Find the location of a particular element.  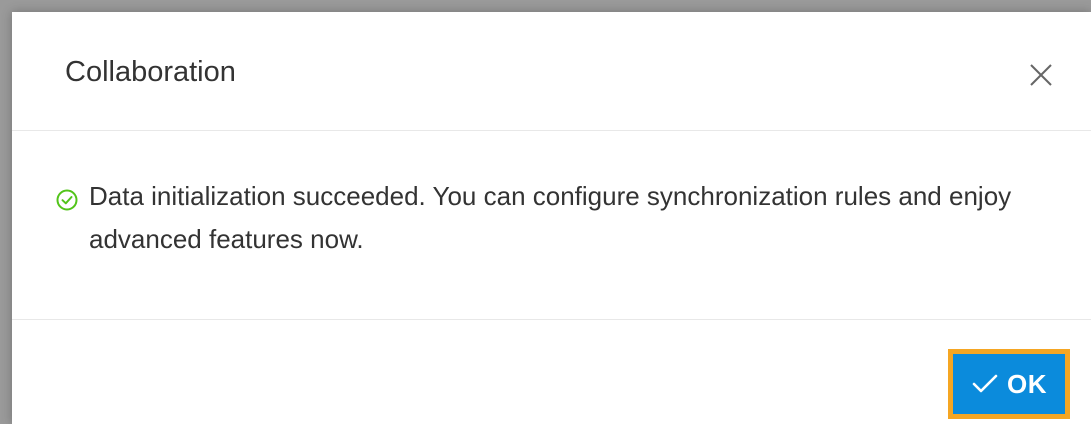

dialog-title: Collaboration is located at coordinates (150, 72).